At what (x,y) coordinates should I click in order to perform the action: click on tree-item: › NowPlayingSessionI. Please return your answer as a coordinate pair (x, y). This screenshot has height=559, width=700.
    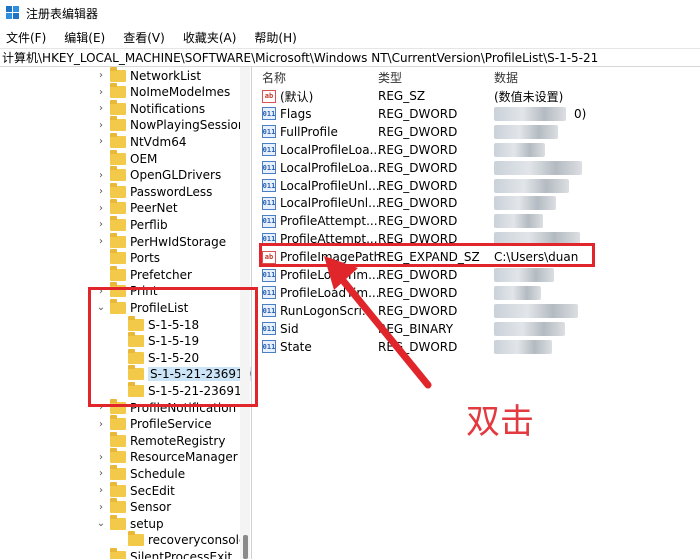
    Looking at the image, I should click on (172, 125).